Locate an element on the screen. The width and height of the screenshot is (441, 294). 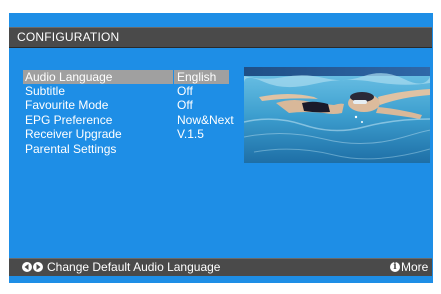
footer-bar: Change Default Audio Language i More is located at coordinates (220, 267).